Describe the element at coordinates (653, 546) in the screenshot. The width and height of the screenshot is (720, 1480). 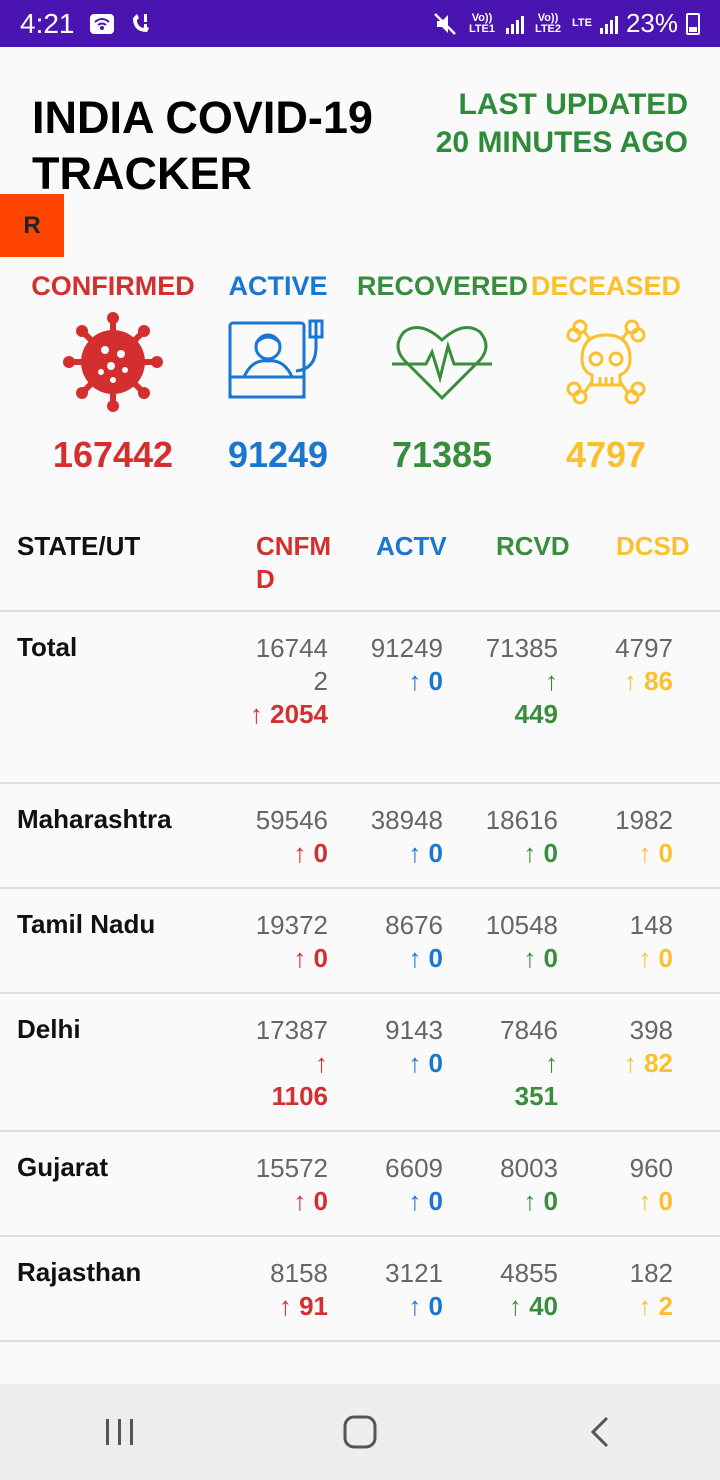
I see `header-deceased: DCSD` at that location.